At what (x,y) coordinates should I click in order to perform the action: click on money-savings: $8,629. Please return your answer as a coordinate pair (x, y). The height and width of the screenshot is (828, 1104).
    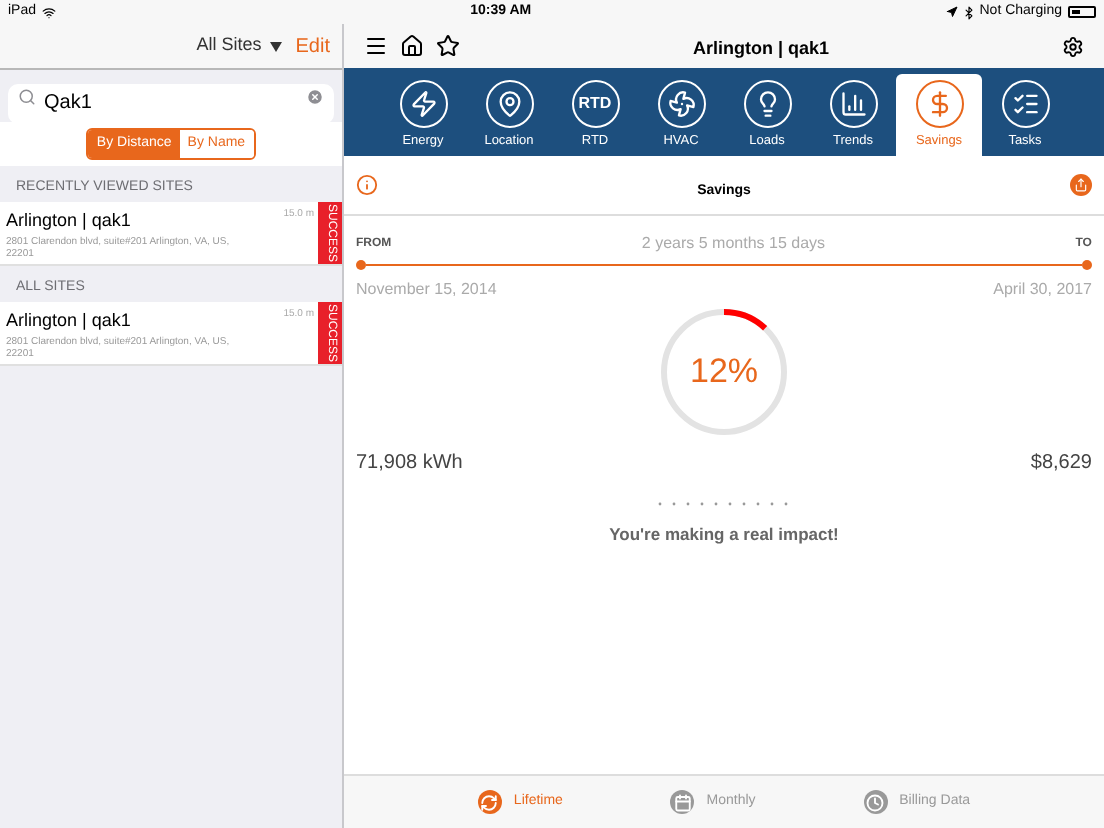
    Looking at the image, I should click on (1061, 464).